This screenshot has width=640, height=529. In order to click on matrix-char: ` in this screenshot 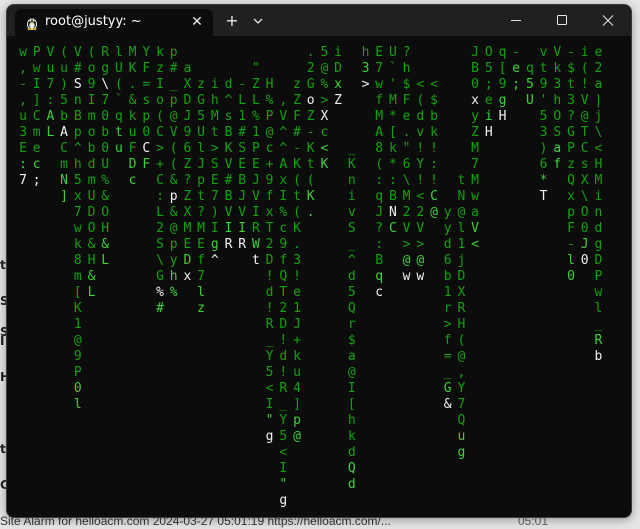, I will do `click(118, 100)`.